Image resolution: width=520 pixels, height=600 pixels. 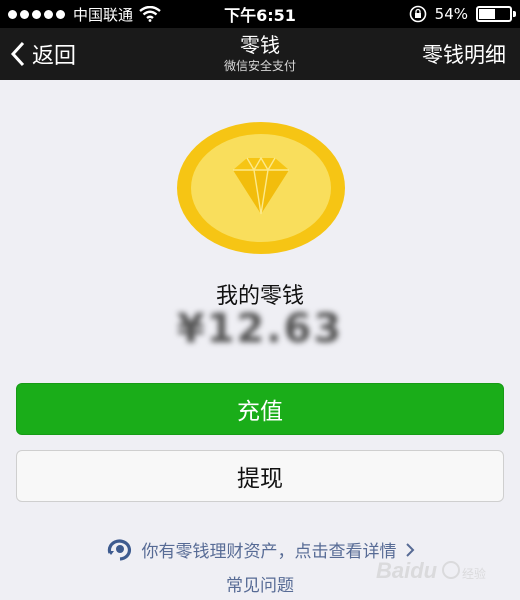 I want to click on status-bar: 中国联通 下午6:51 54%, so click(x=260, y=14).